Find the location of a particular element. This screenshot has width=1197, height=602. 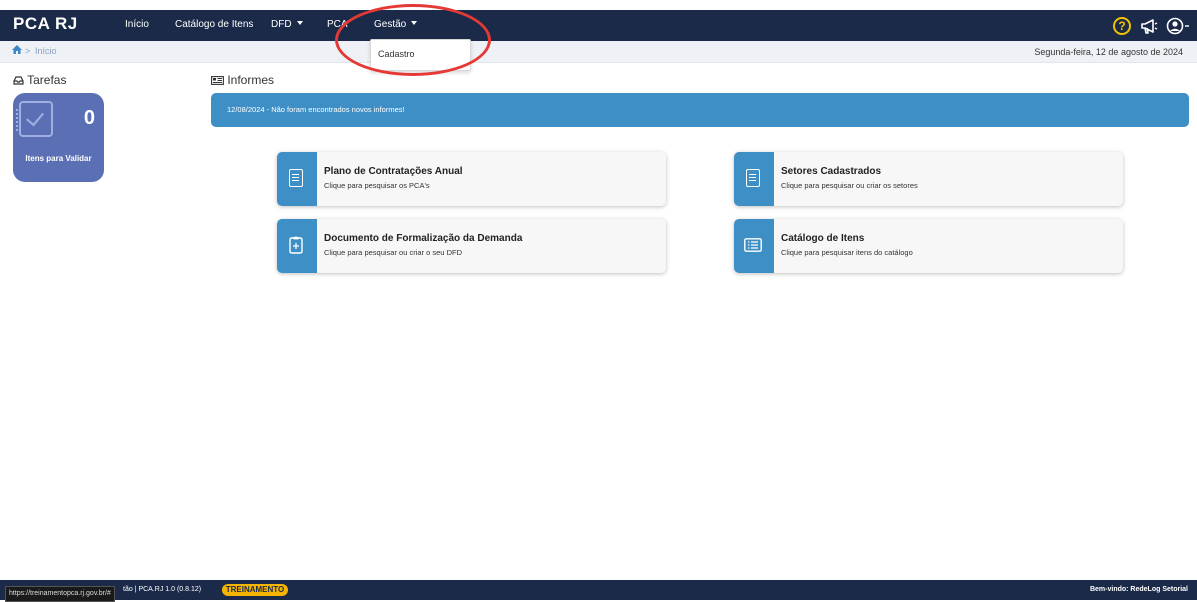

dropdown-item-cadastro: Cadastro is located at coordinates (396, 54).